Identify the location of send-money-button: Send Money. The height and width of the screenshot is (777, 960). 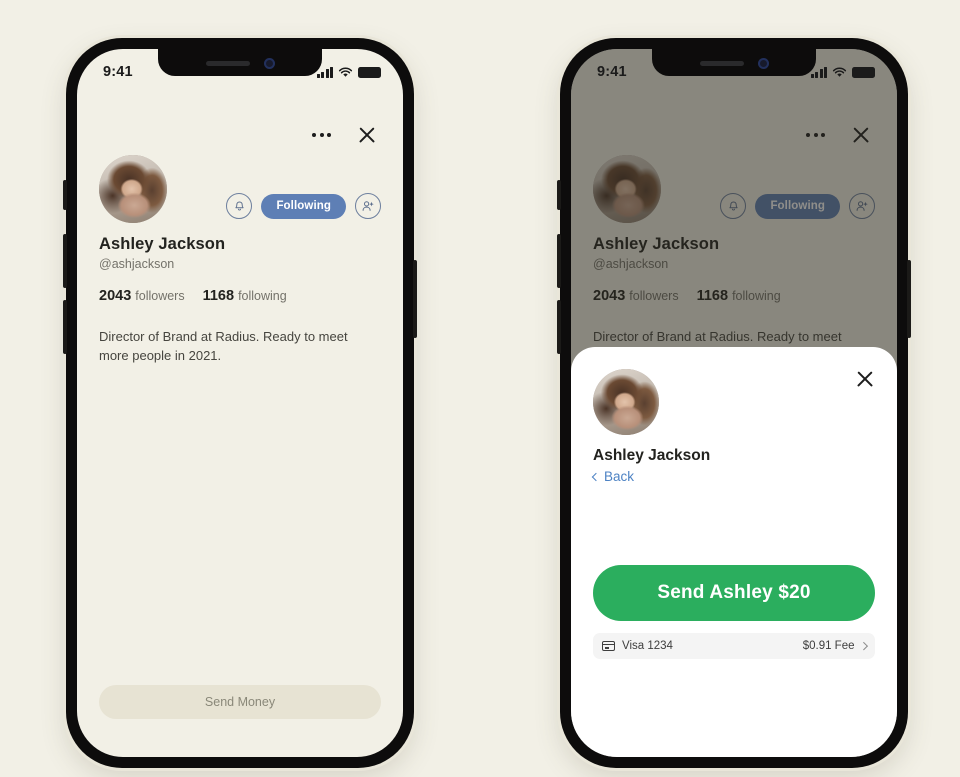
(240, 702).